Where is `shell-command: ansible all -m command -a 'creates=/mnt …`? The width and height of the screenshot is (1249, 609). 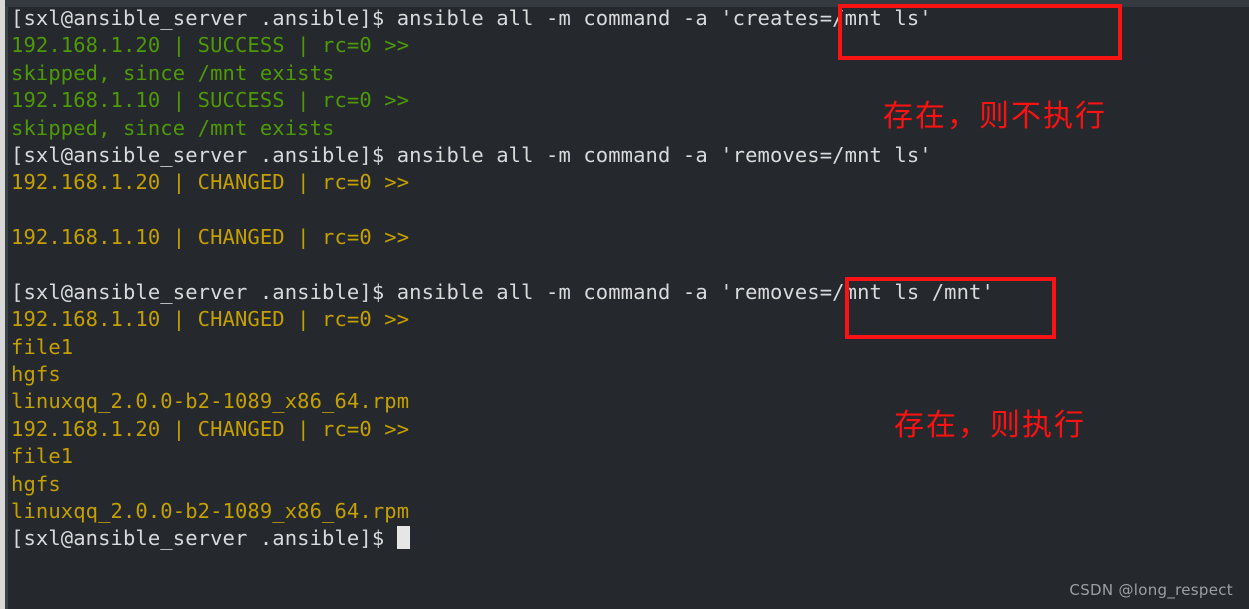 shell-command: ansible all -m command -a 'creates=/mnt … is located at coordinates (658, 18).